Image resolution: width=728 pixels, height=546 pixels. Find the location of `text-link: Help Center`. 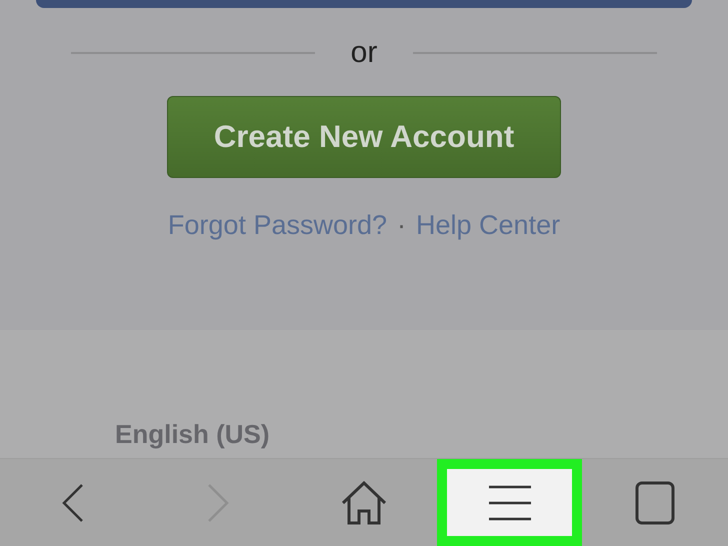

text-link: Help Center is located at coordinates (488, 225).